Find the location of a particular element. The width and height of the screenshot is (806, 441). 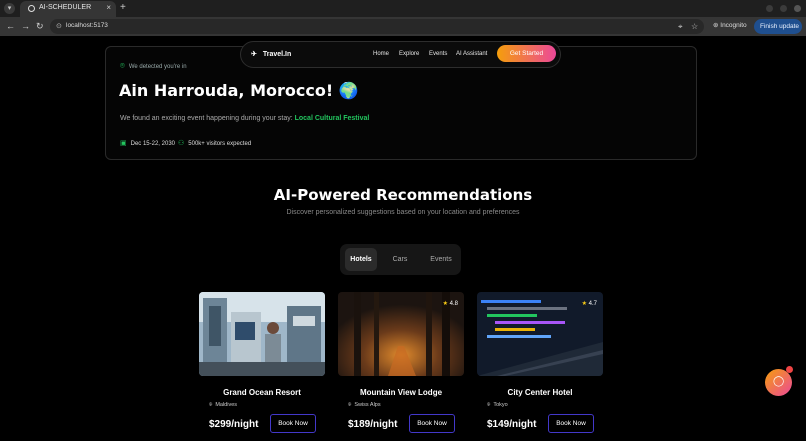

plane-icon: ✈ is located at coordinates (254, 54).